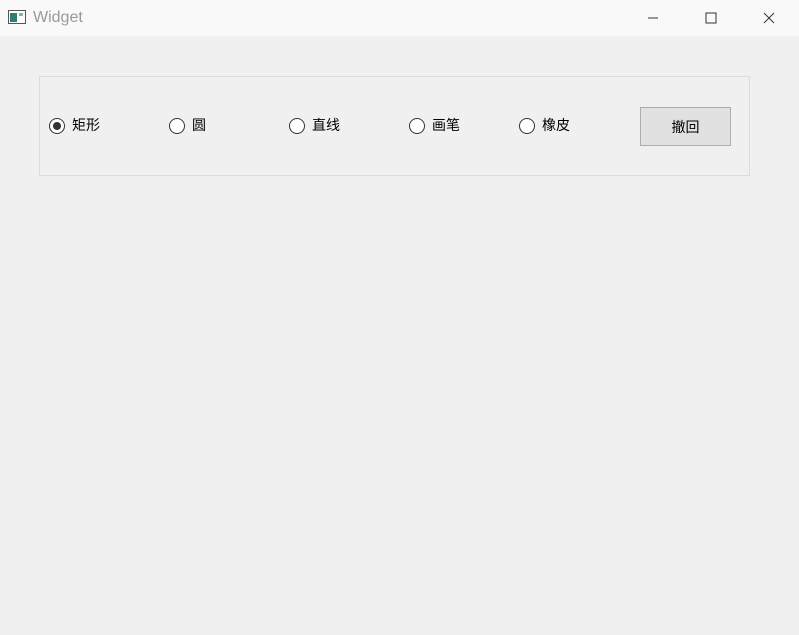  Describe the element at coordinates (86, 126) in the screenshot. I see `radio-label: 矩形` at that location.